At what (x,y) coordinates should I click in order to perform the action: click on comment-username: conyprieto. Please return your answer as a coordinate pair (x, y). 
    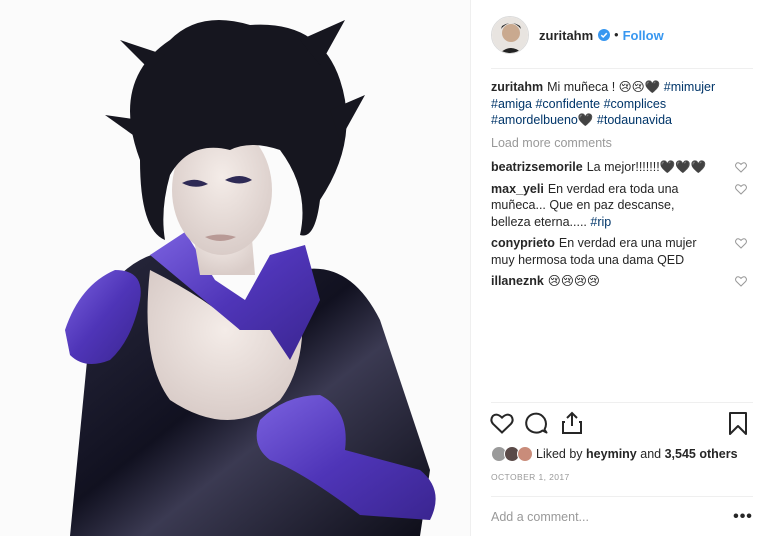
    Looking at the image, I should click on (523, 243).